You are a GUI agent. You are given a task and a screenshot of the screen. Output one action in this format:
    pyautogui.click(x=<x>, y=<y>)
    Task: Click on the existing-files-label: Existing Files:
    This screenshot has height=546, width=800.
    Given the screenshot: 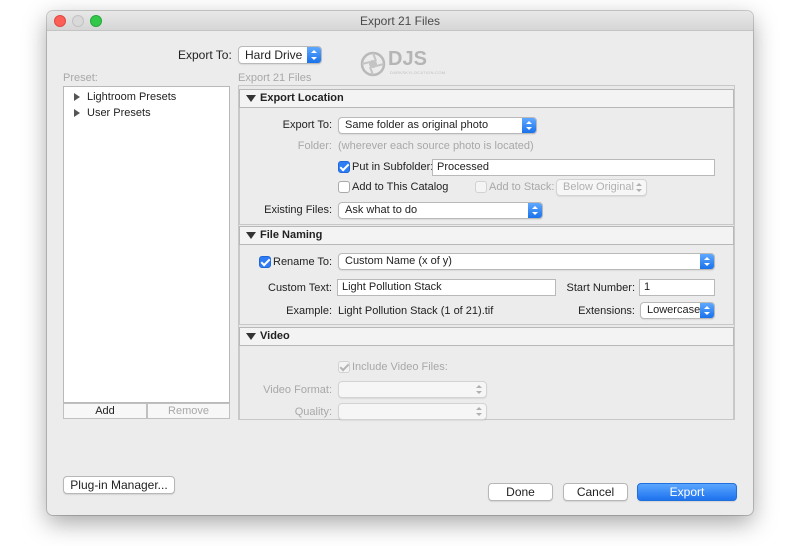 What is the action you would take?
    pyautogui.click(x=298, y=210)
    